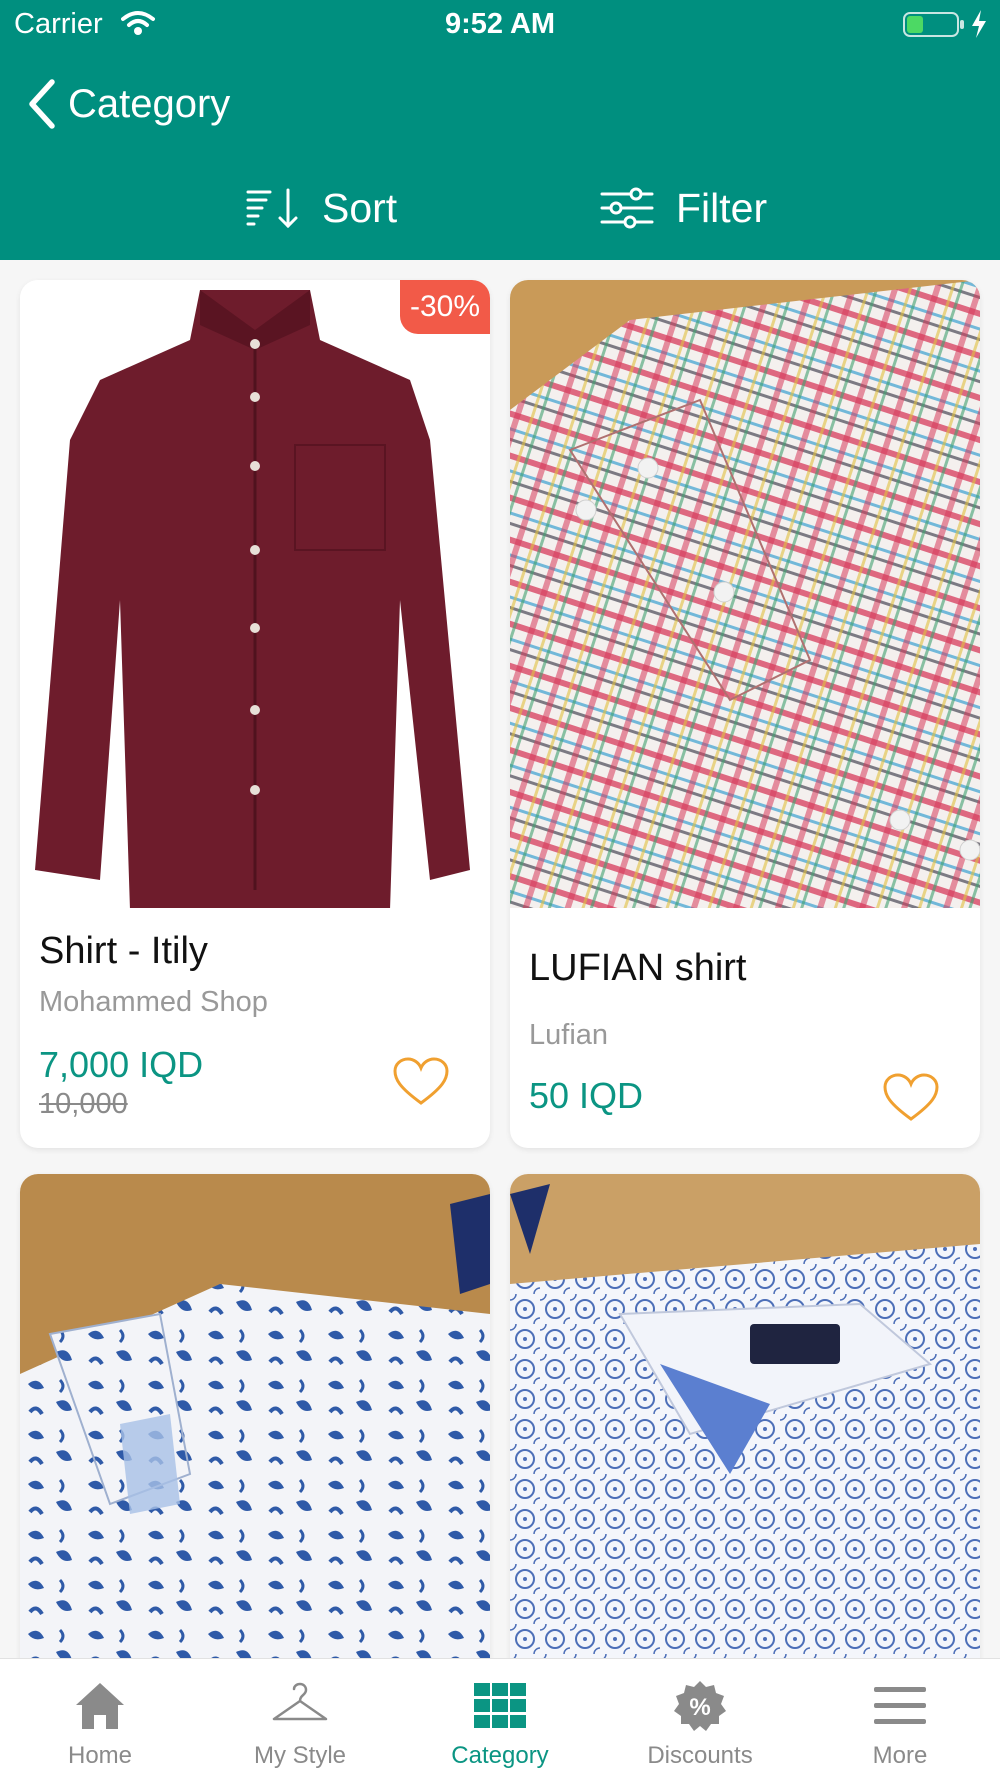 This screenshot has height=1778, width=1000. What do you see at coordinates (500, 103) in the screenshot?
I see `nav-bar: Category` at bounding box center [500, 103].